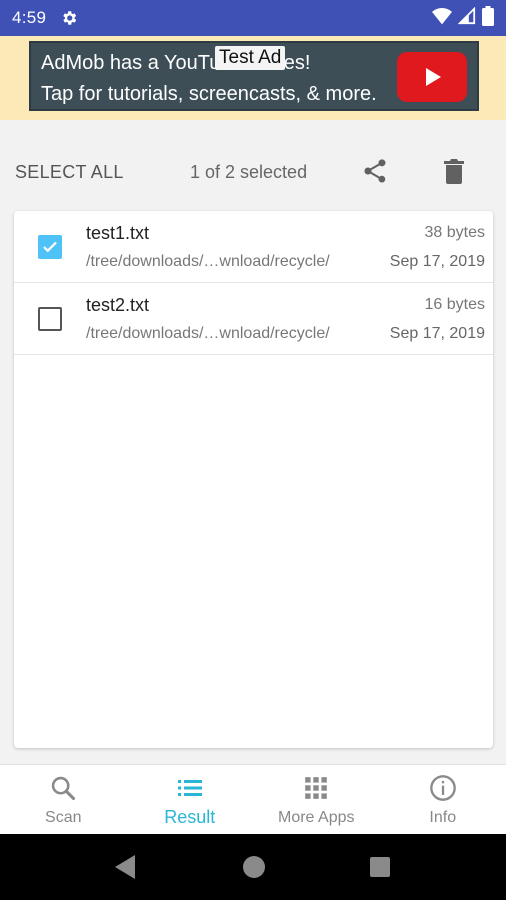 Image resolution: width=506 pixels, height=900 pixels. I want to click on test-ad-label: Test Ad, so click(250, 58).